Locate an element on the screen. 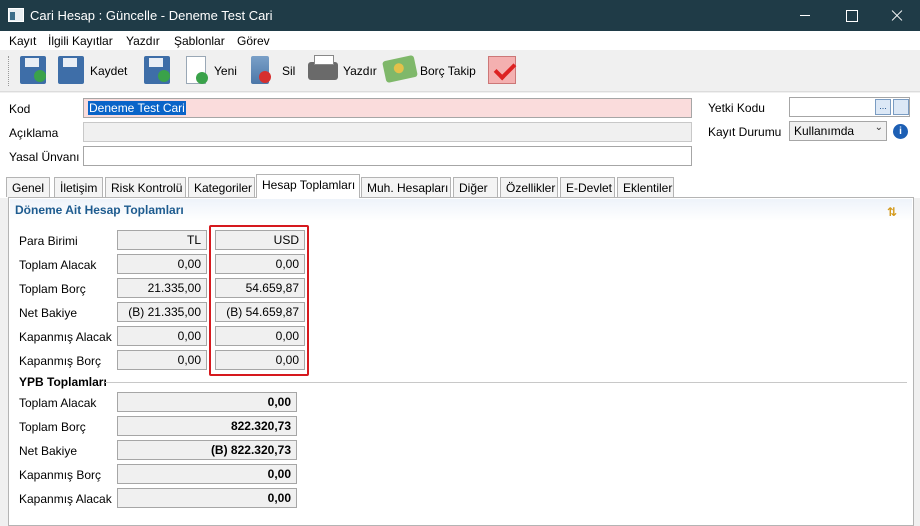 The height and width of the screenshot is (526, 920). kod-label: Kod is located at coordinates (20, 109).